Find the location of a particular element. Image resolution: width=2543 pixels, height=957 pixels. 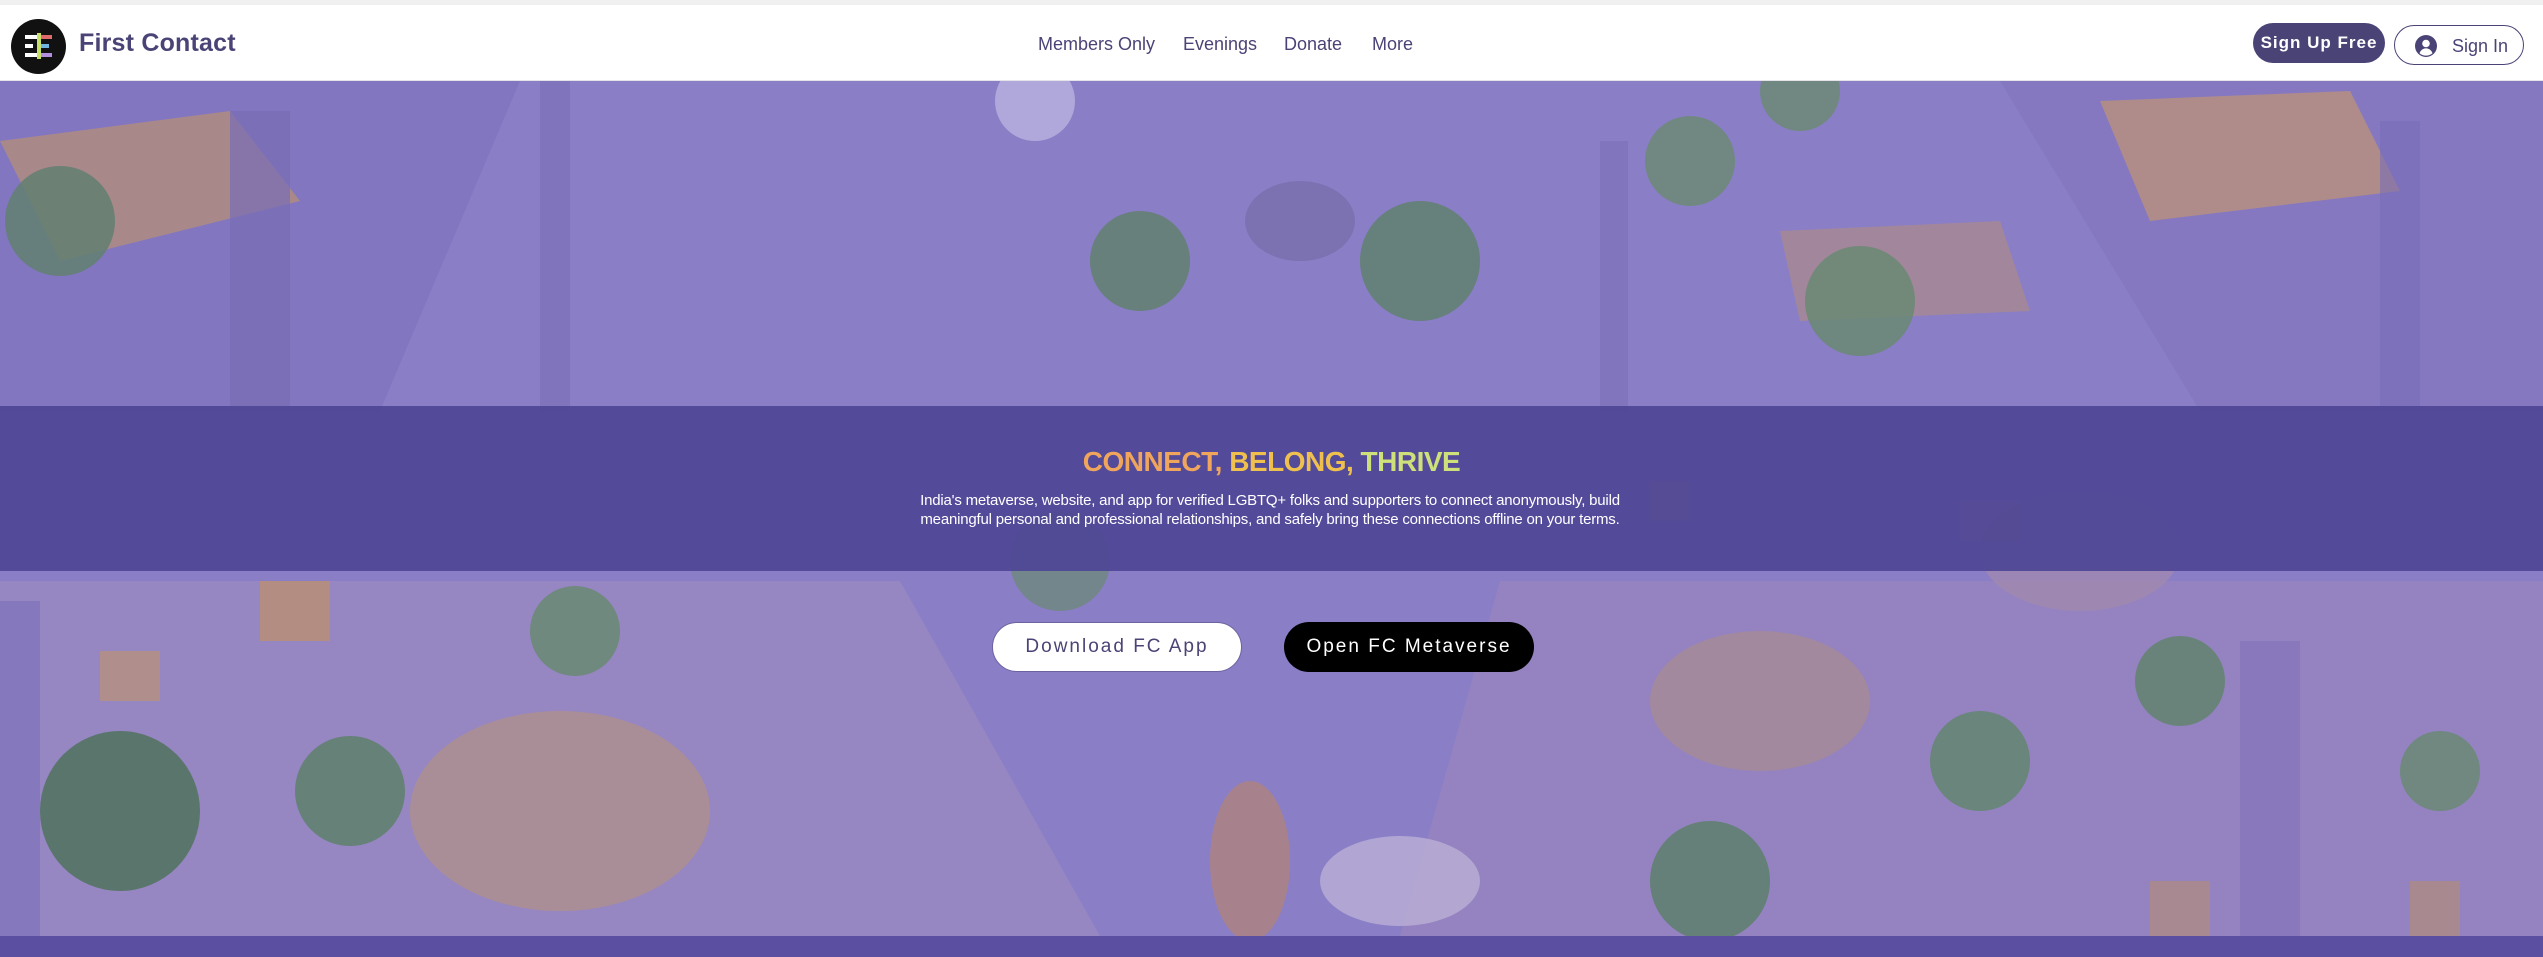

next-section-edge is located at coordinates (1271, 946).